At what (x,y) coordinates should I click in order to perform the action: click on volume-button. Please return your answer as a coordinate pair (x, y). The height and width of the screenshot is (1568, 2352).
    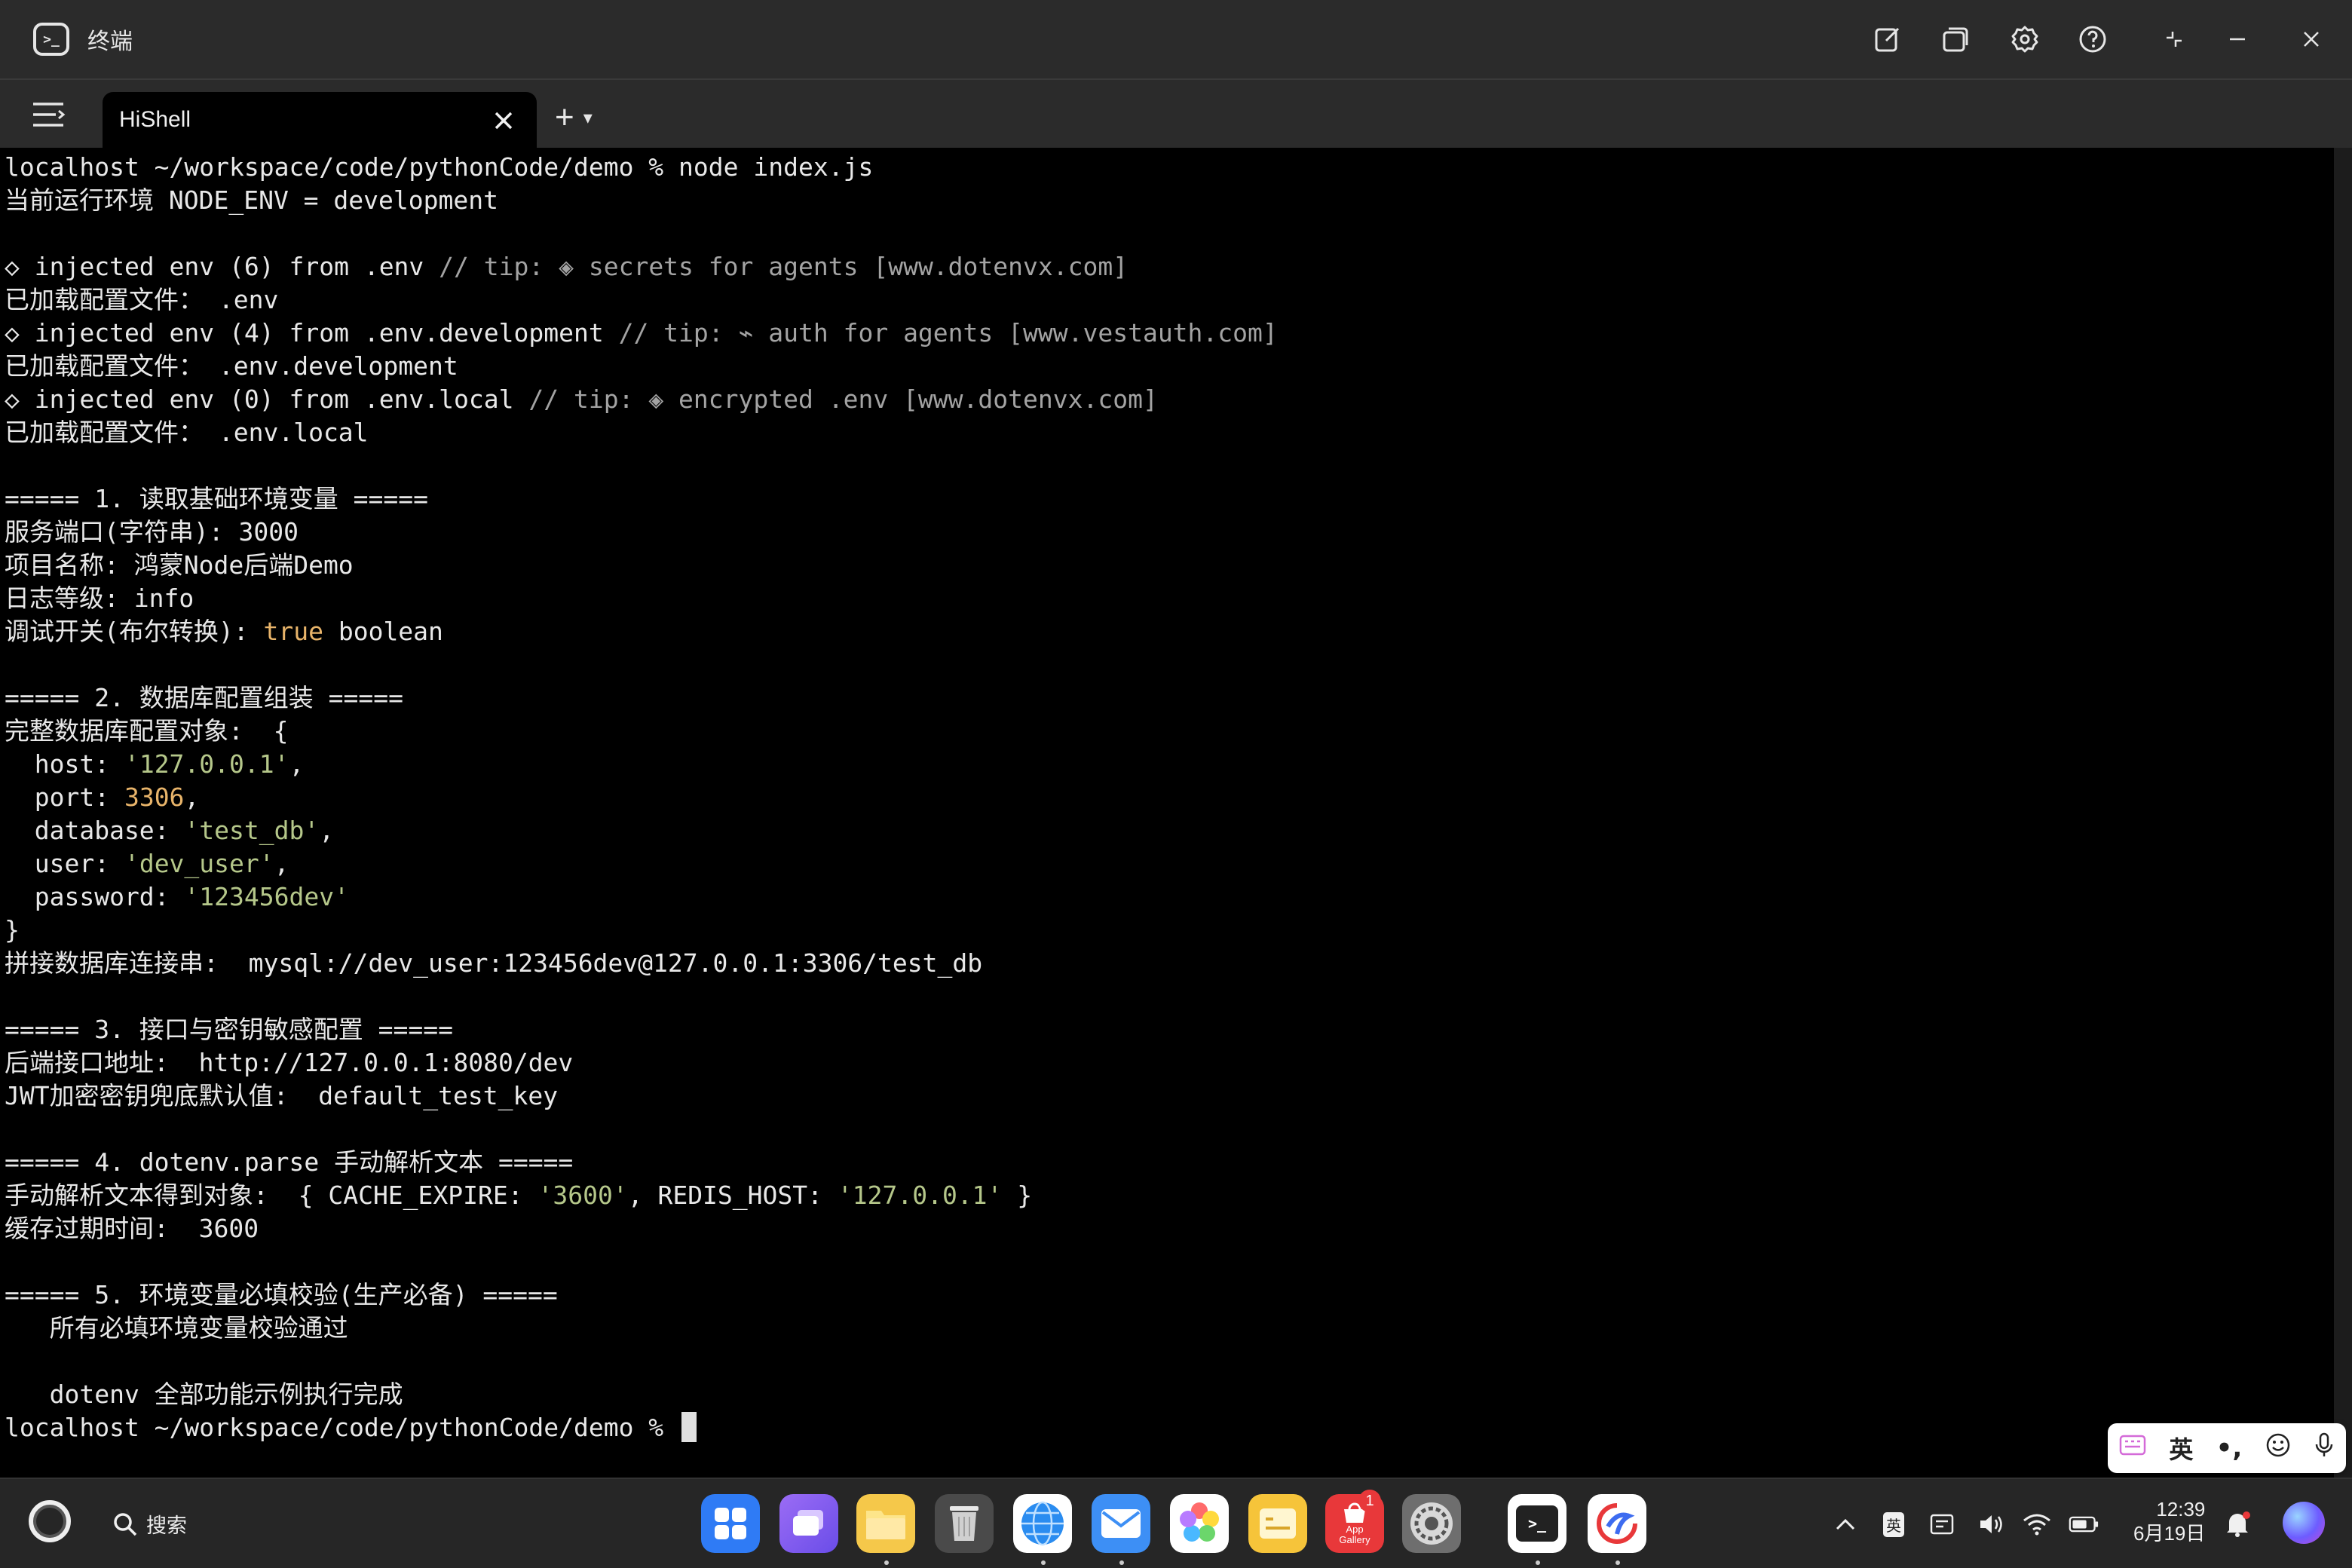
    Looking at the image, I should click on (1992, 1524).